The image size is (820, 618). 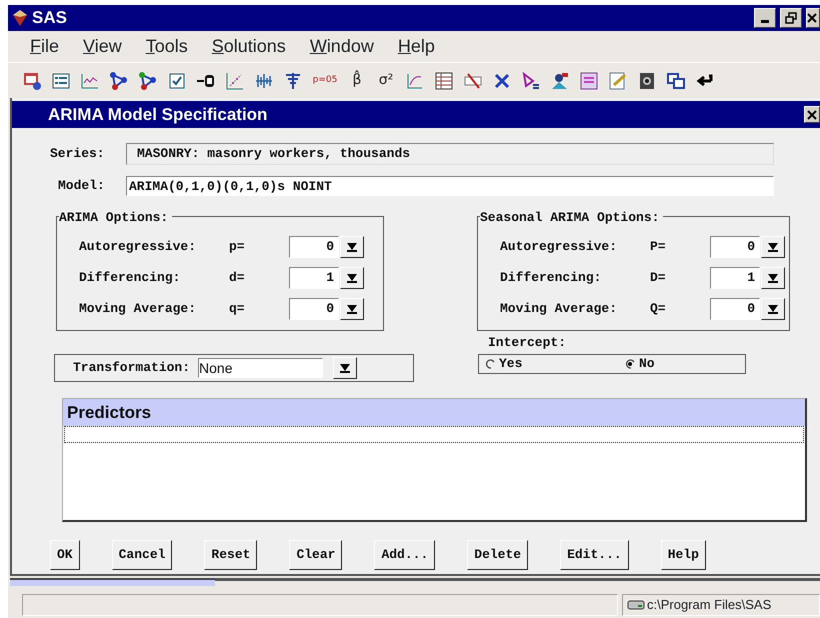 I want to click on list-row, so click(x=434, y=434).